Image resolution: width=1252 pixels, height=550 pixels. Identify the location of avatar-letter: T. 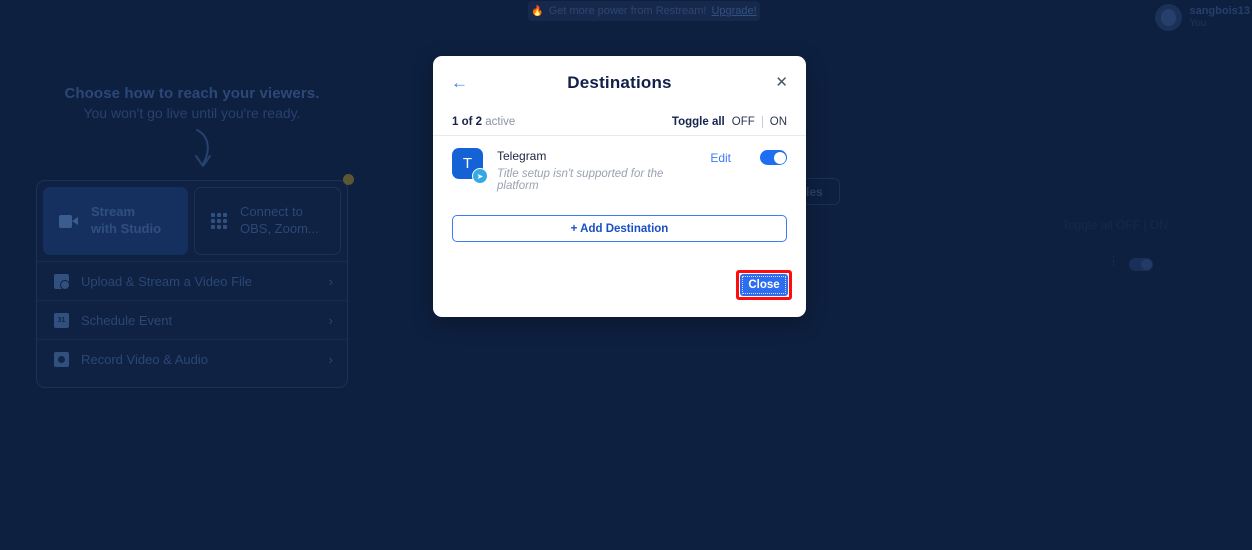
(467, 163).